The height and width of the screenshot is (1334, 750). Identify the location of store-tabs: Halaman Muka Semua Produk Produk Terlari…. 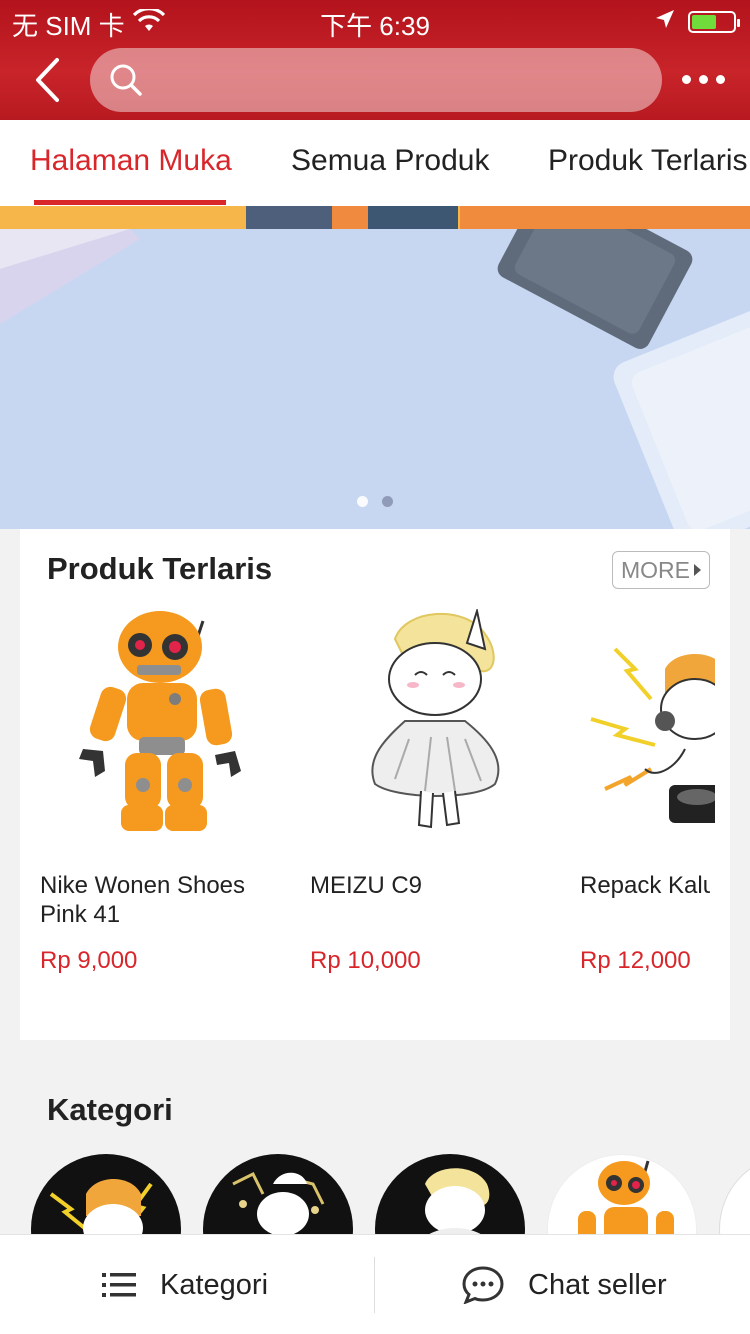
(375, 163).